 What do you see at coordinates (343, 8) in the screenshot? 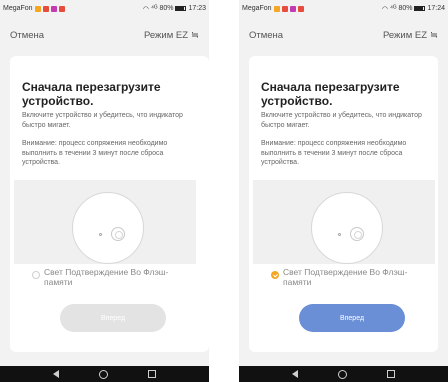
I see `status-bar: MegaFon ◠ ⁴ᴳ 80% 17:24` at bounding box center [343, 8].